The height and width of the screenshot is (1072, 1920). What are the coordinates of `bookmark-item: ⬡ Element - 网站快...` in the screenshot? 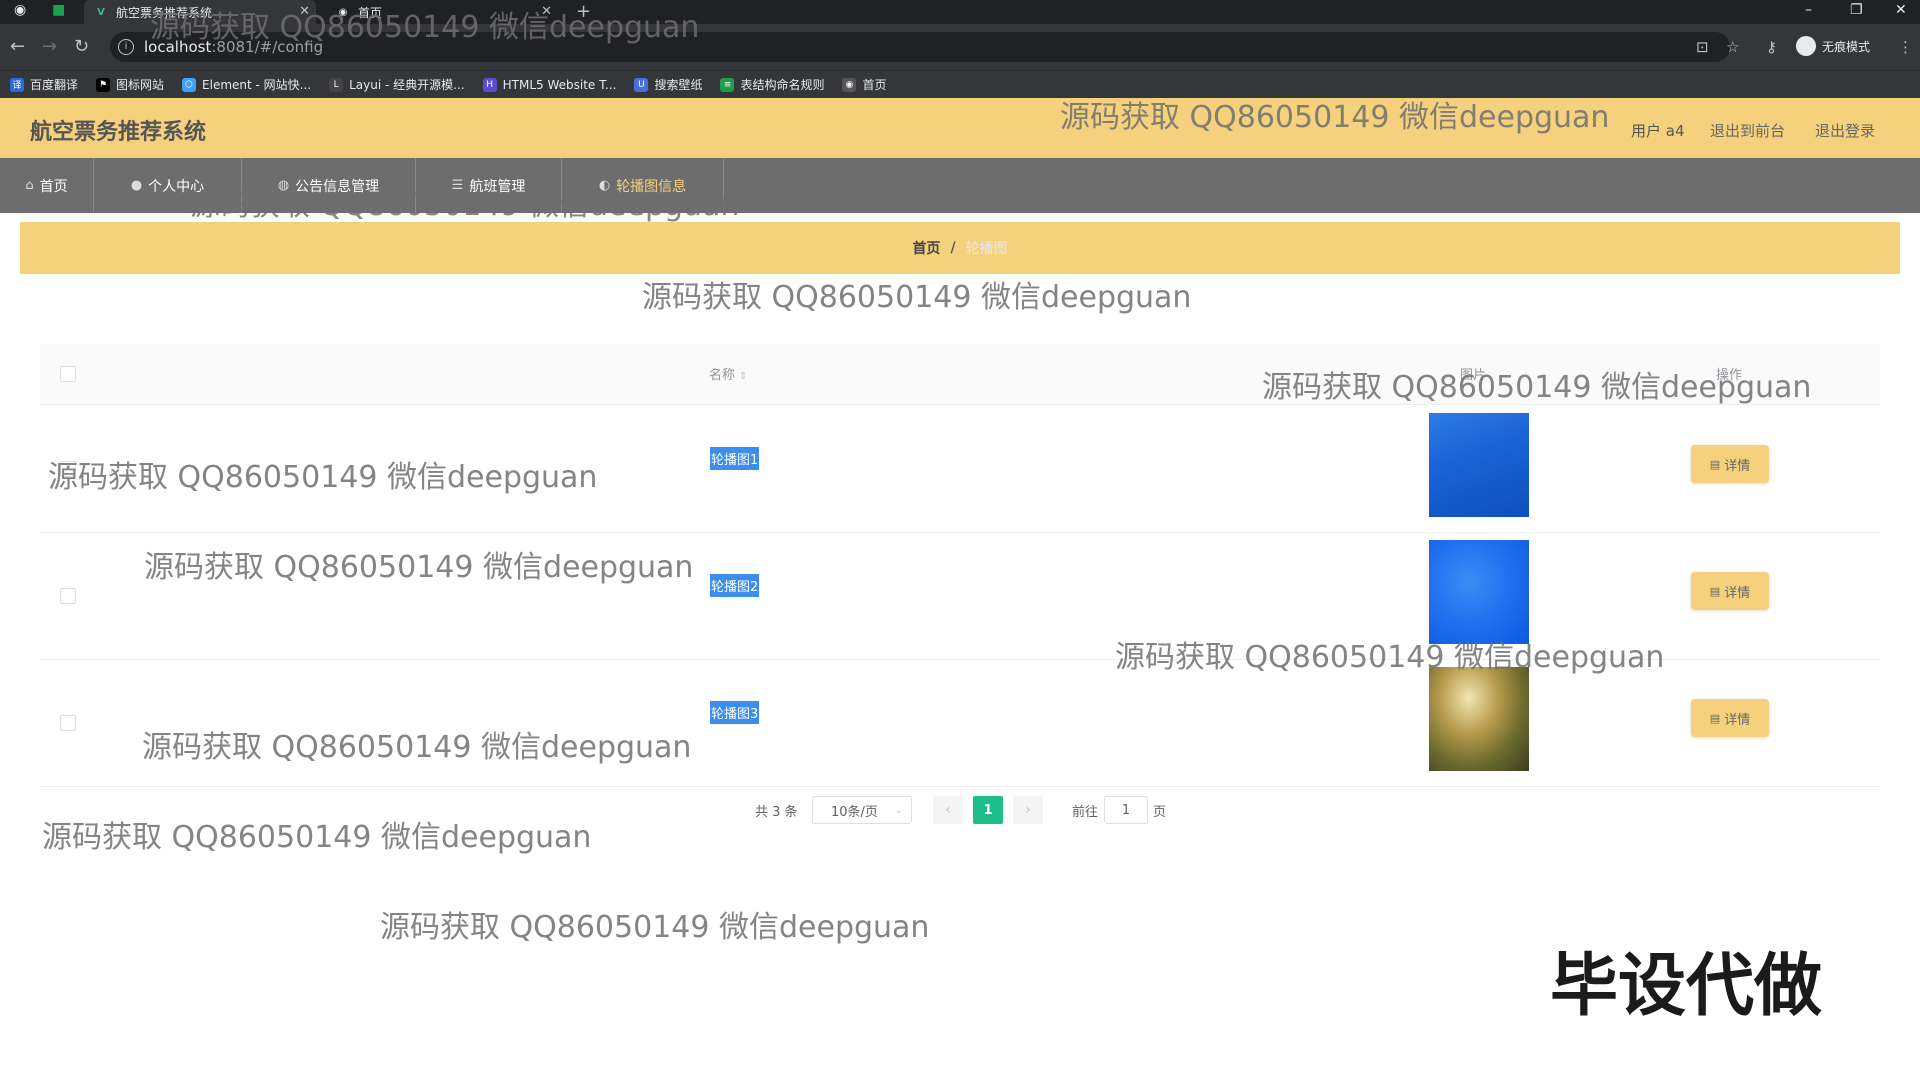 It's located at (246, 84).